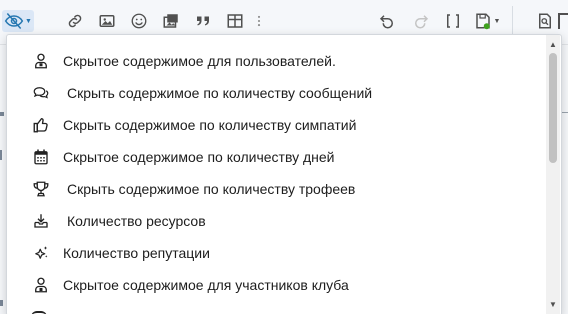  Describe the element at coordinates (565, 112) in the screenshot. I see `editor-ghost-right` at that location.